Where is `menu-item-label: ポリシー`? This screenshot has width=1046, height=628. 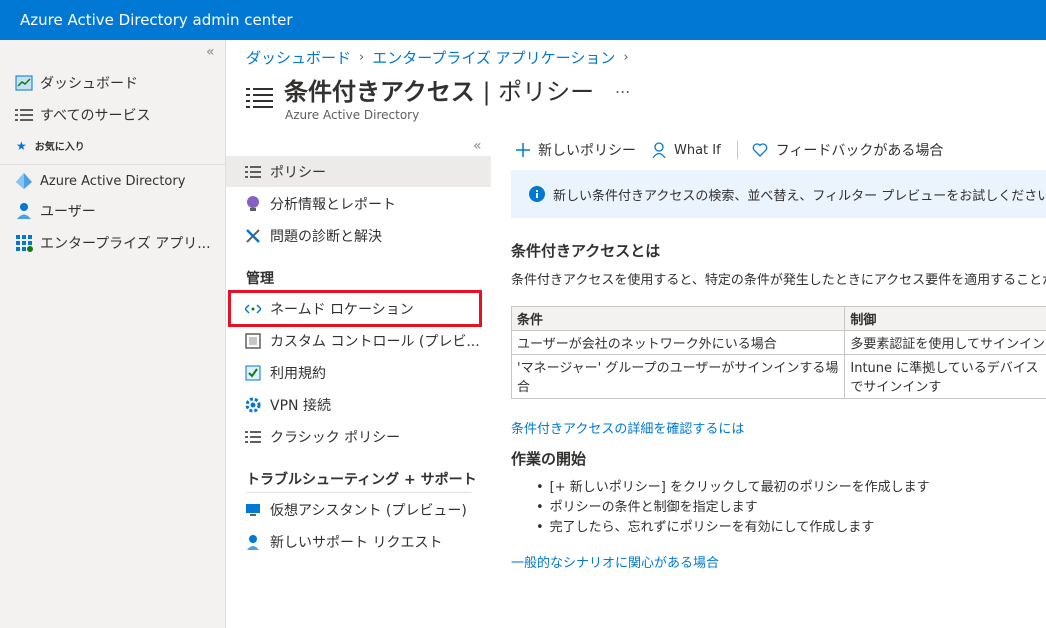
menu-item-label: ポリシー is located at coordinates (298, 172).